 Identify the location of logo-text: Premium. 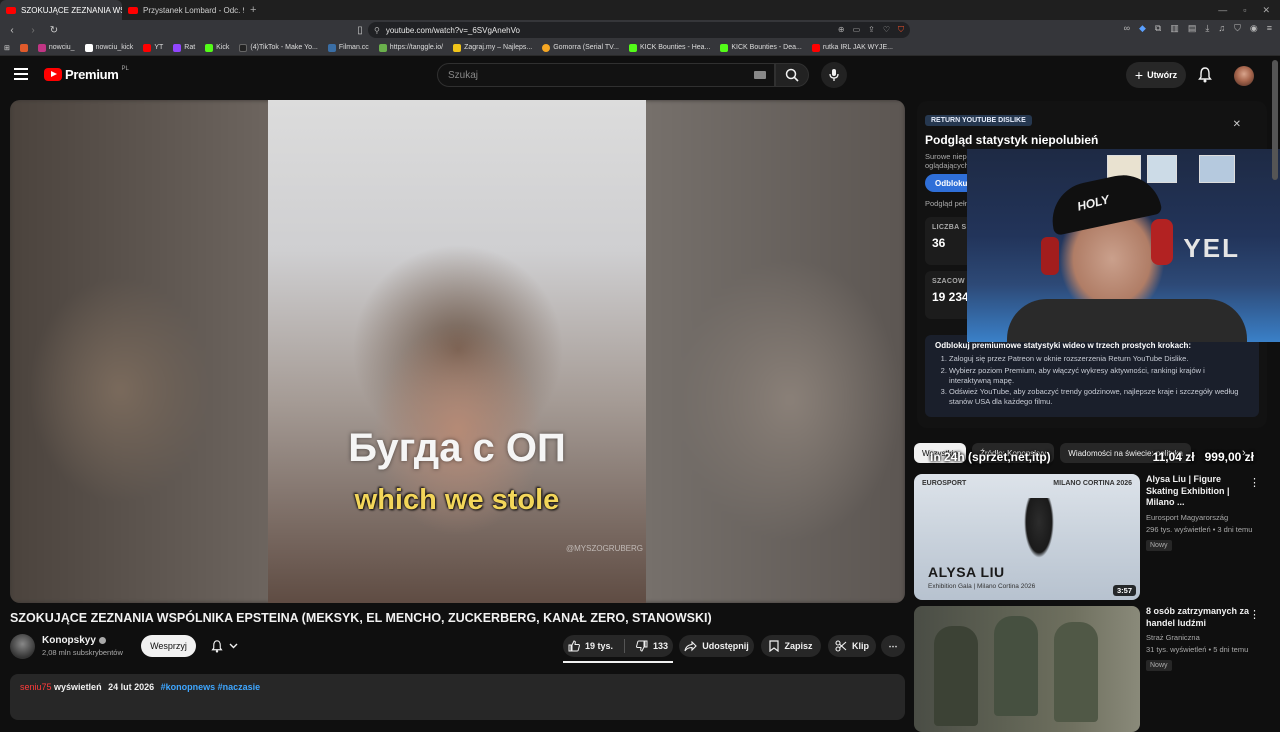
(92, 74).